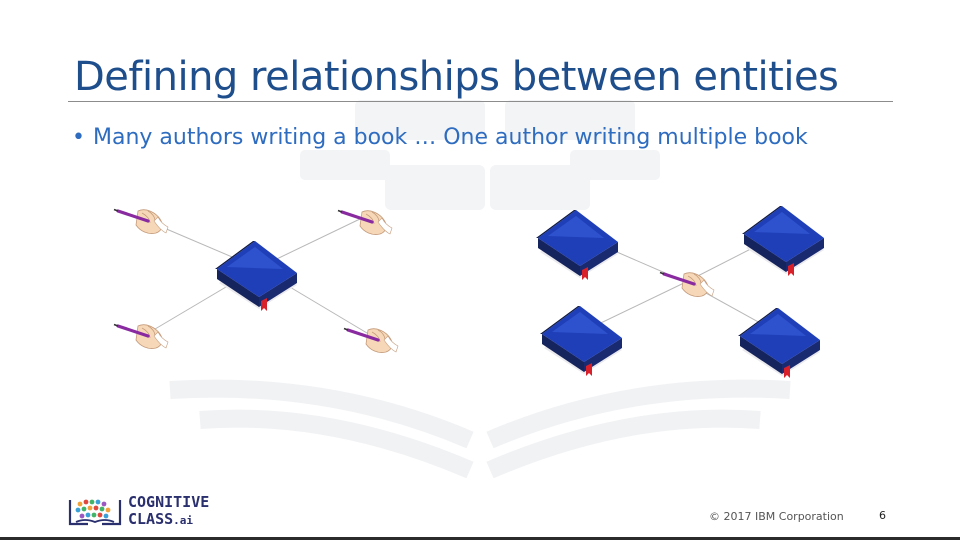  What do you see at coordinates (183, 520) in the screenshot?
I see `logo-suffix: .ai` at bounding box center [183, 520].